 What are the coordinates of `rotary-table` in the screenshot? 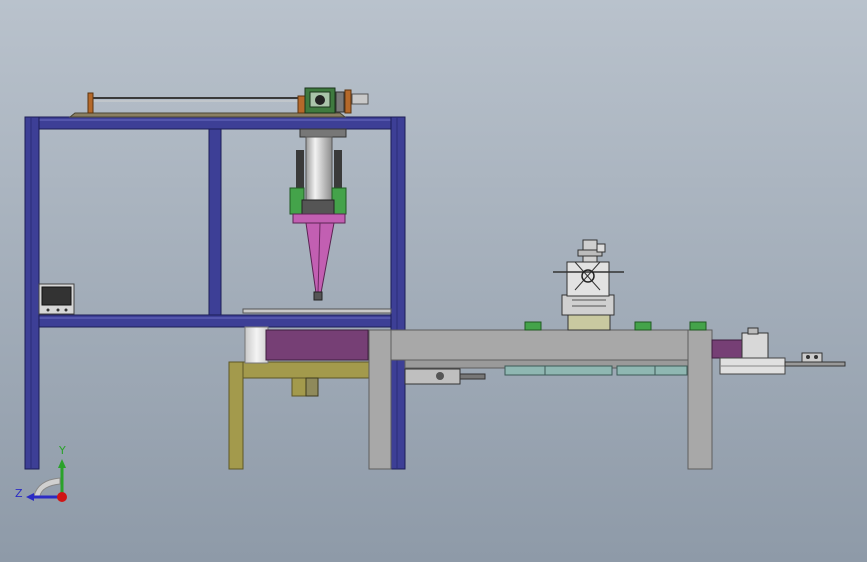 It's located at (306, 345).